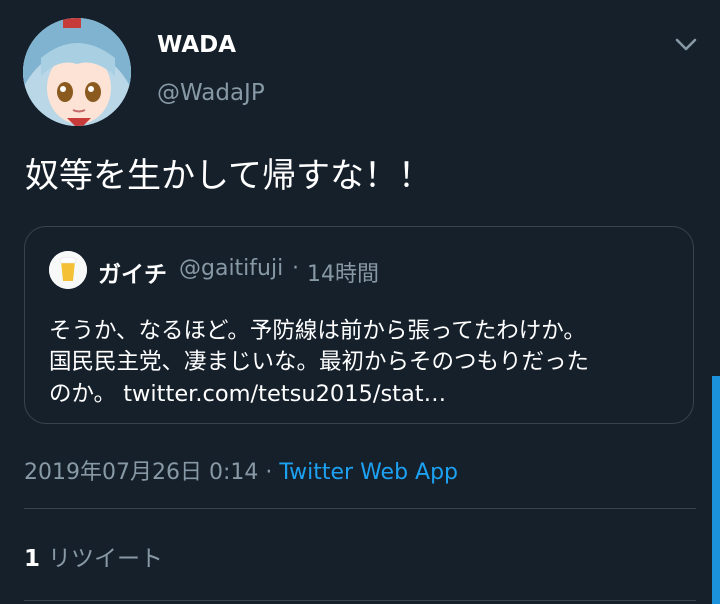 This screenshot has height=604, width=720. I want to click on quoted-avatar-beer-icon, so click(68, 270).